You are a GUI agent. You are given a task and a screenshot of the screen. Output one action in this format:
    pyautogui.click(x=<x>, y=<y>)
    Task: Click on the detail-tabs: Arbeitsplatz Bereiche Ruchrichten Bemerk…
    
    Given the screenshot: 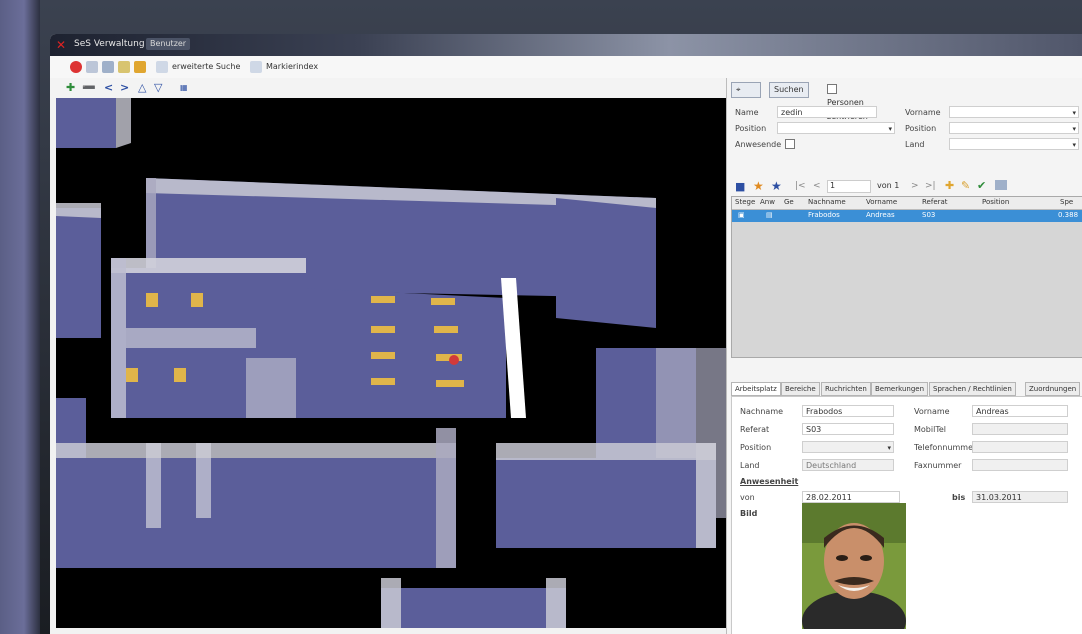 What is the action you would take?
    pyautogui.click(x=906, y=389)
    